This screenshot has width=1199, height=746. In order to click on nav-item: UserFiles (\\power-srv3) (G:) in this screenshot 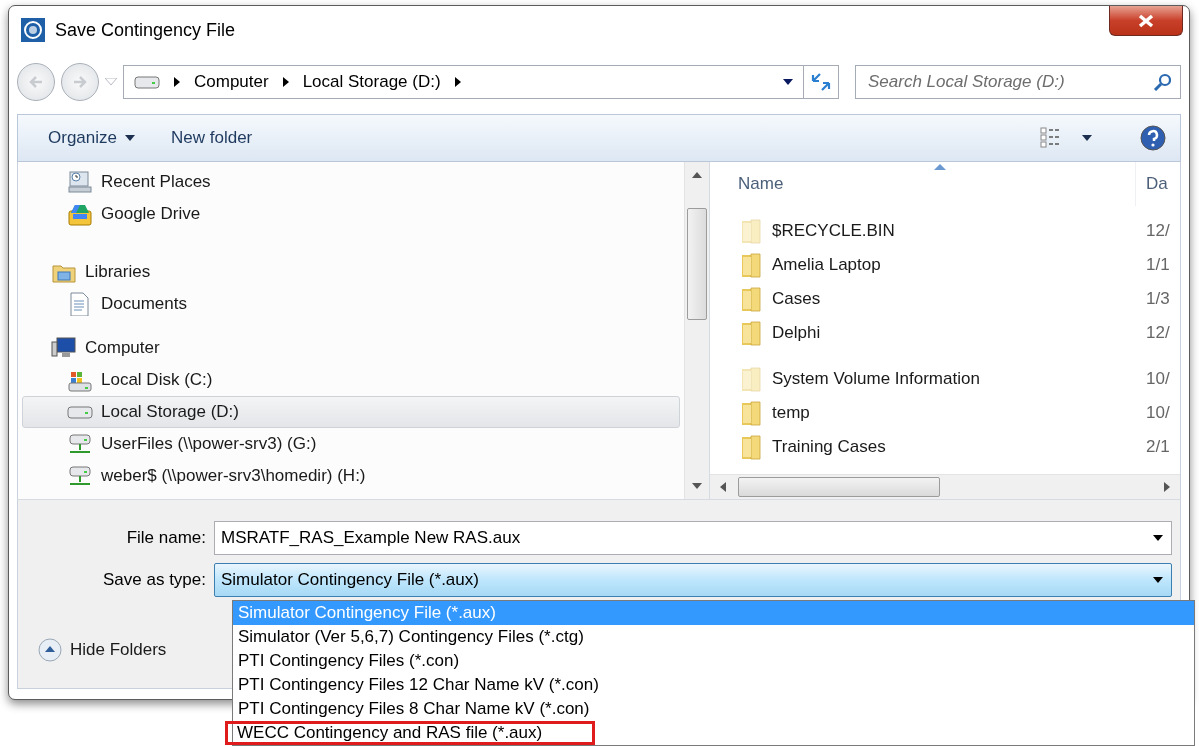, I will do `click(351, 444)`.